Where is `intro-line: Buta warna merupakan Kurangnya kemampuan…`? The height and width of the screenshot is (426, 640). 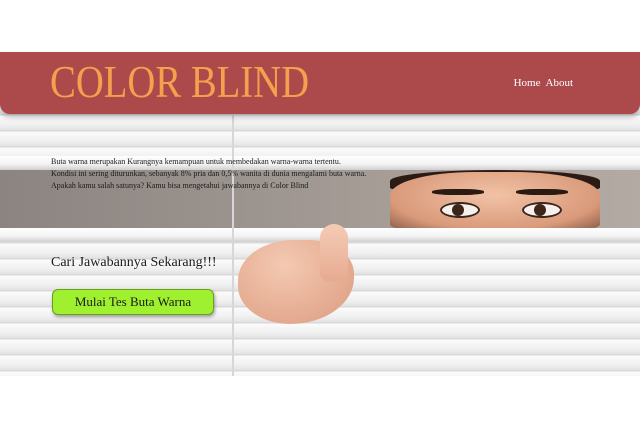 intro-line: Buta warna merupakan Kurangnya kemampuan… is located at coordinates (196, 161).